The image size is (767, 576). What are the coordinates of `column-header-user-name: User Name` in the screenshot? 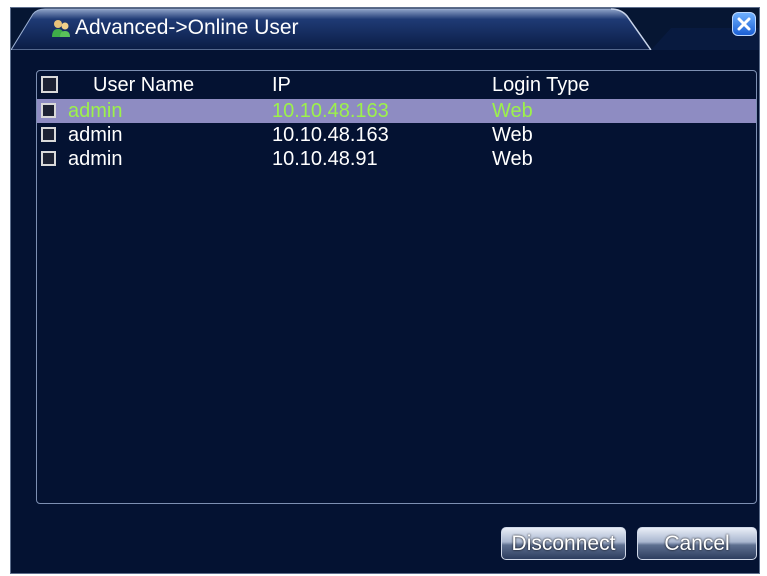 It's located at (144, 85).